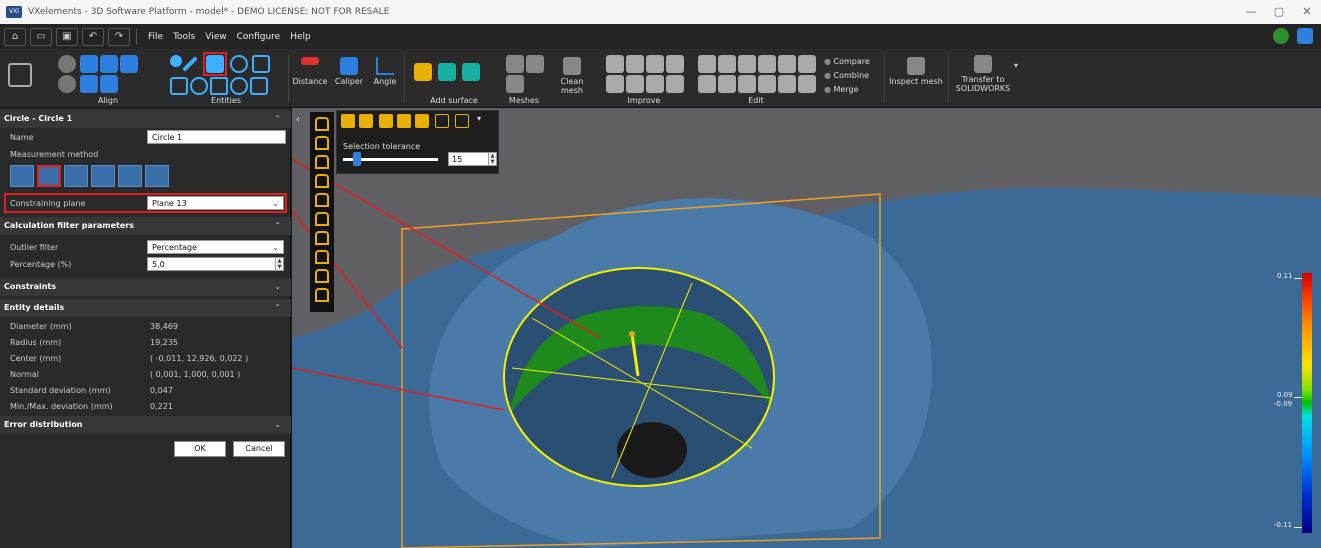 This screenshot has width=1321, height=548. What do you see at coordinates (239, 86) in the screenshot?
I see `cylinder-entity-icon` at bounding box center [239, 86].